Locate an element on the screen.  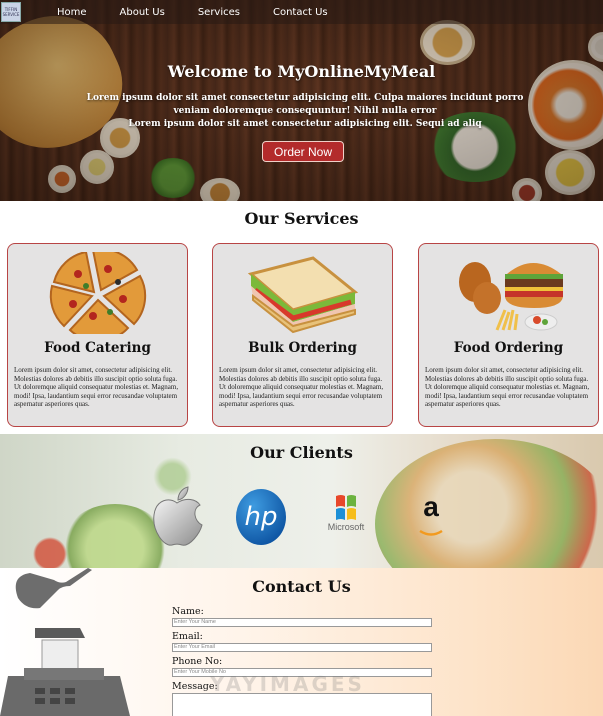
watermark: YAYIMAGES is located at coordinates (287, 684).